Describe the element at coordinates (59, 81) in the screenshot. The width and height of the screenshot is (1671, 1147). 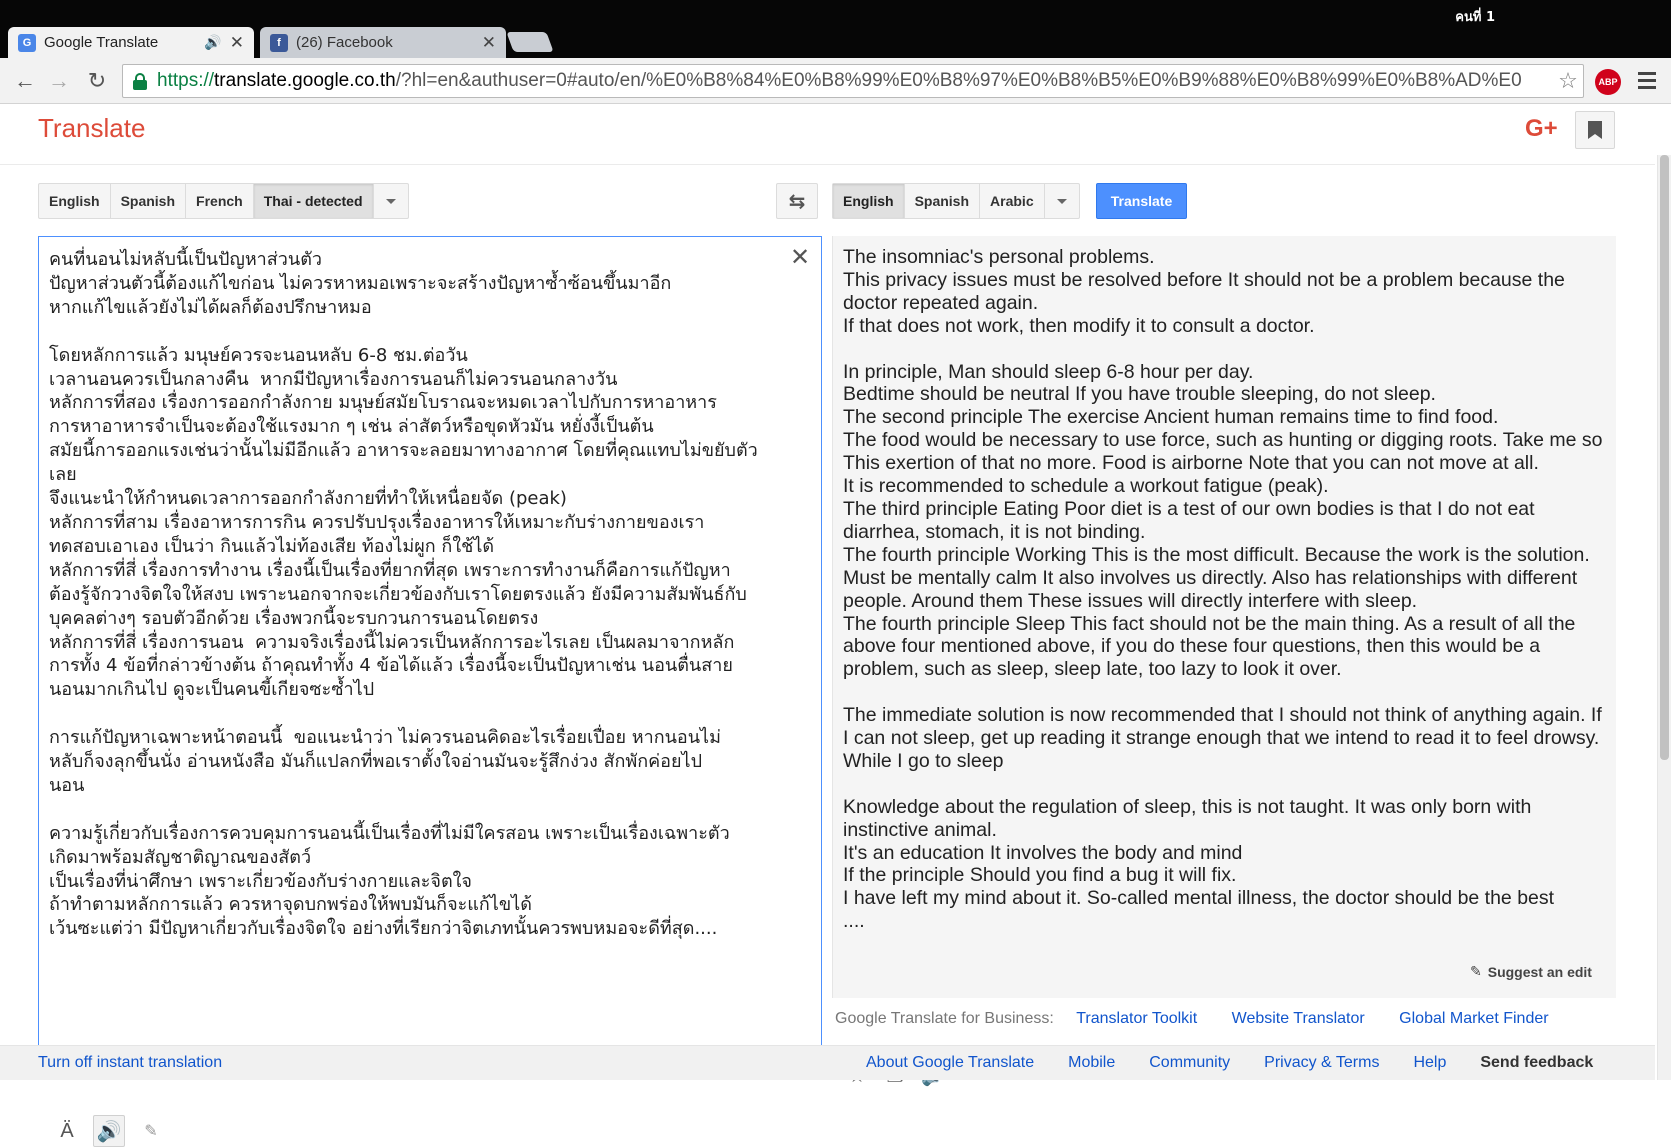
I see `forward-arrow-icon: →` at that location.